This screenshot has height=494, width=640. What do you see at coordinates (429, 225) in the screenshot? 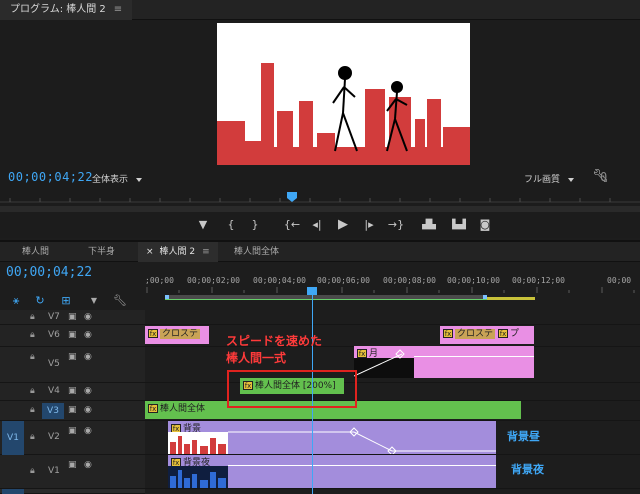
I see `lift-button: ▟▙` at bounding box center [429, 225].